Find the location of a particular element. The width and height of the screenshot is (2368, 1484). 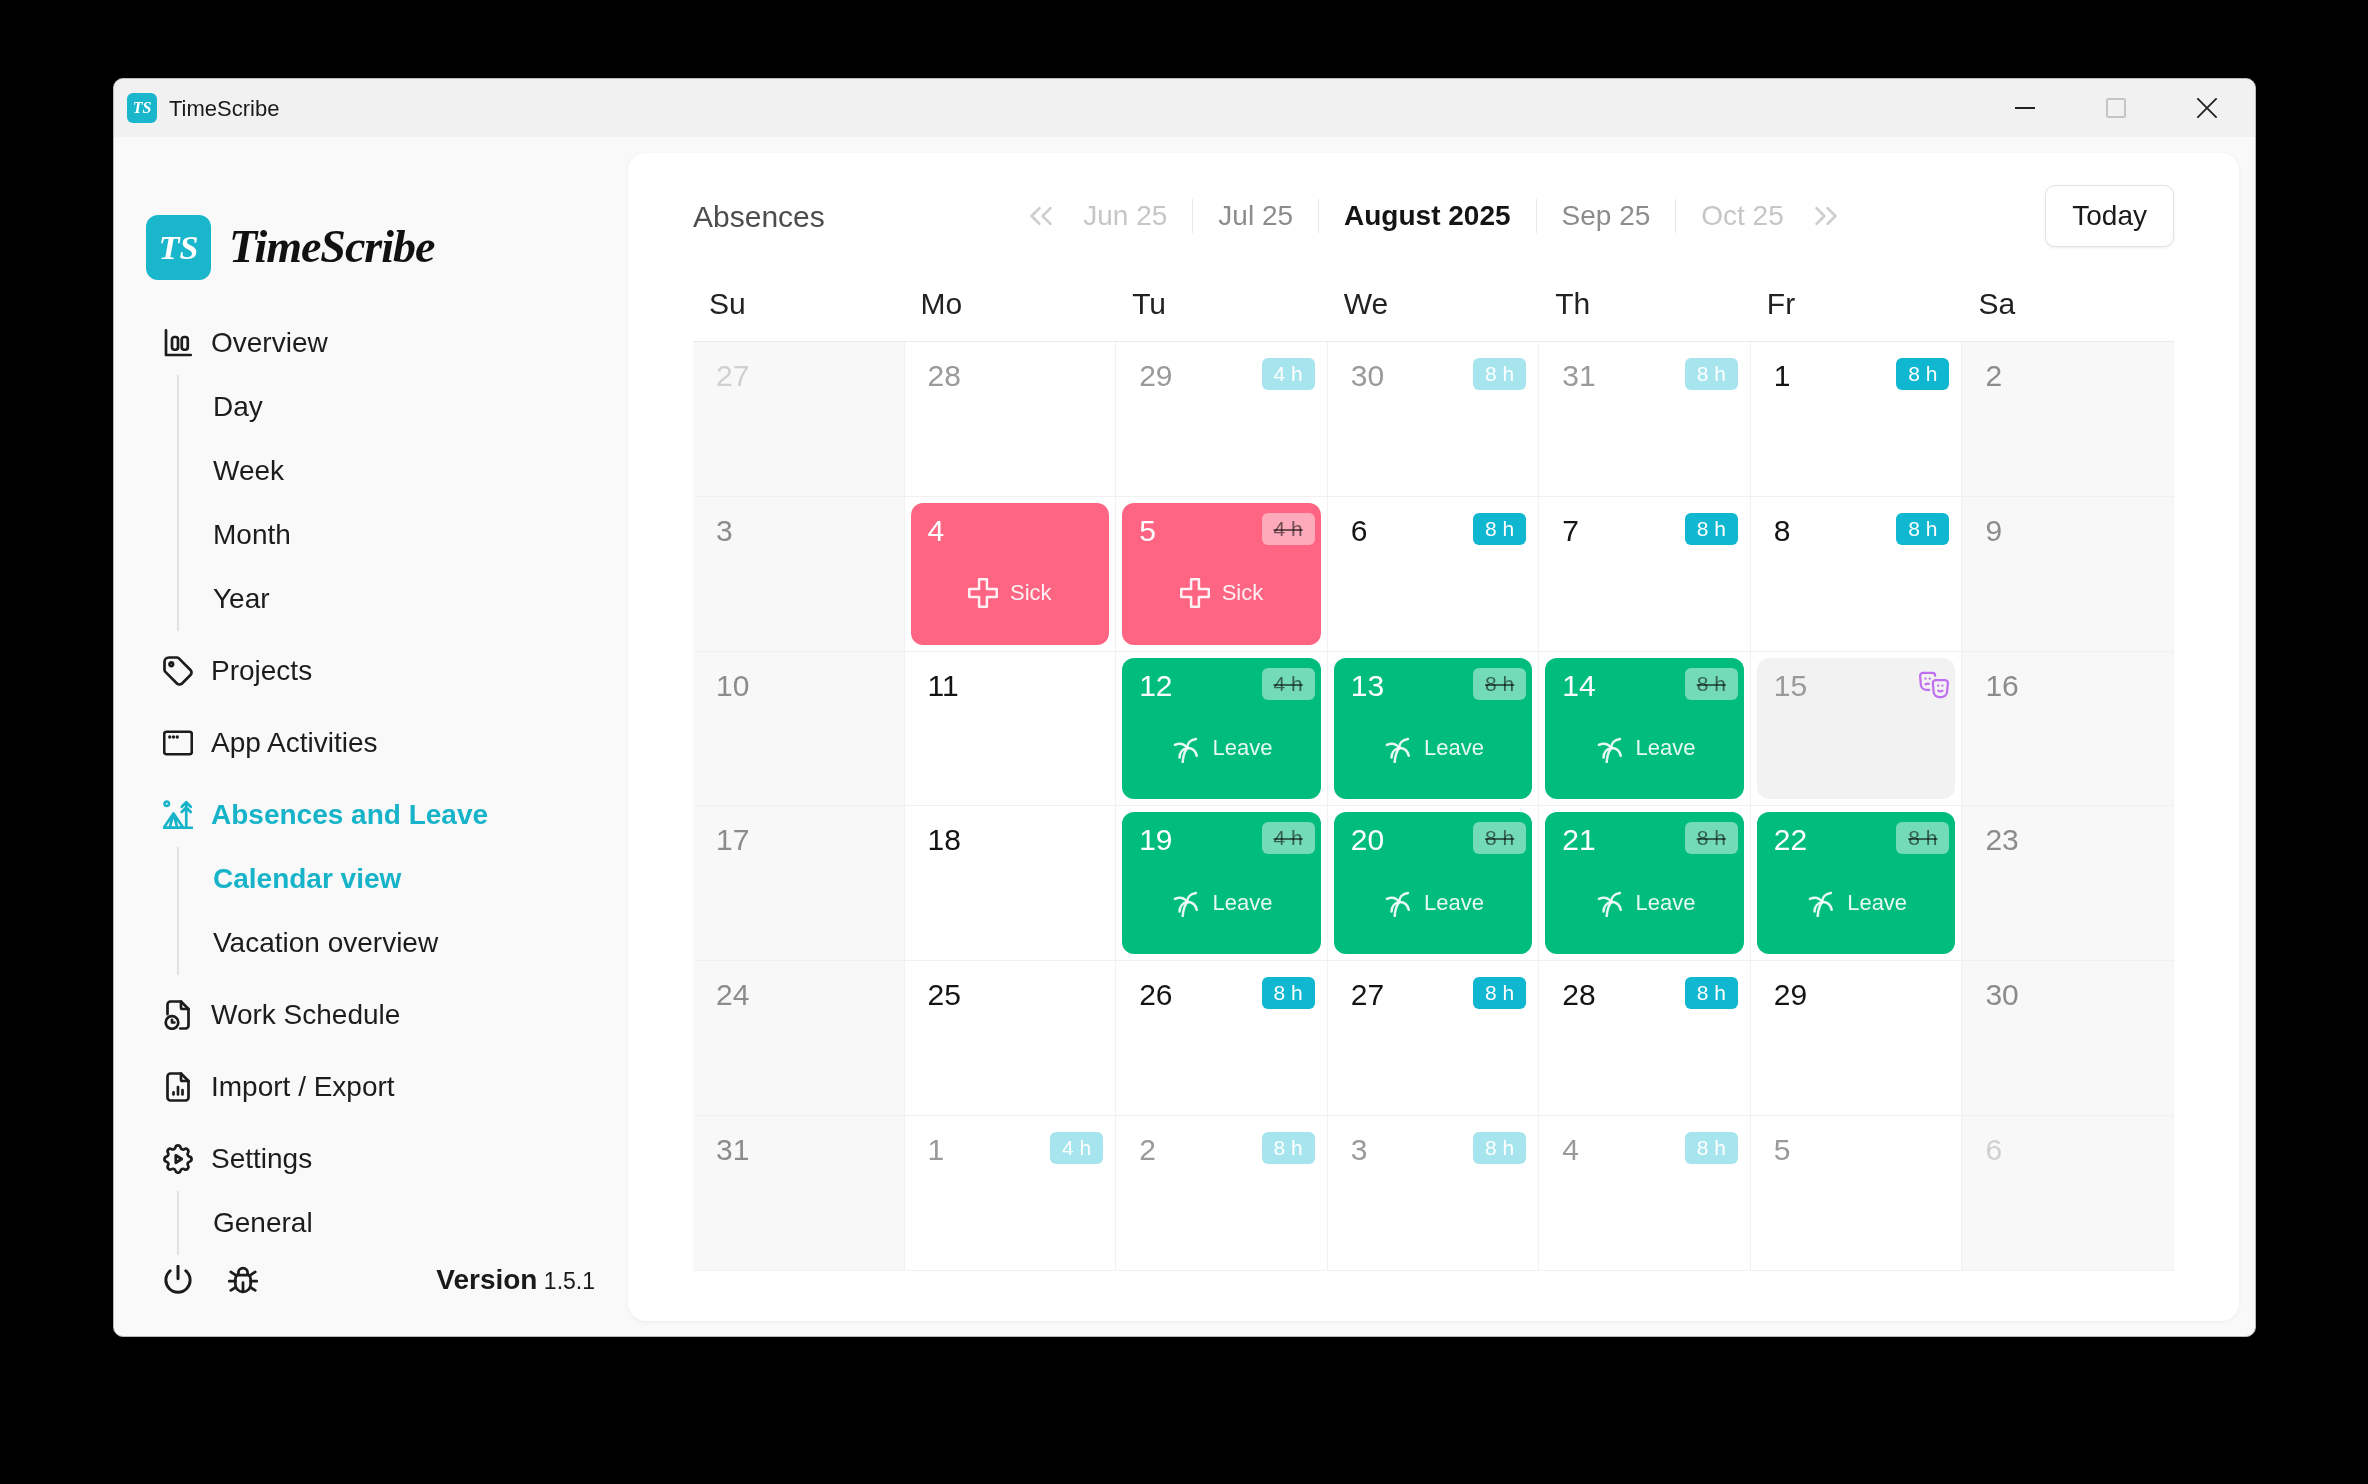

nav-subitem: Year is located at coordinates (241, 599).